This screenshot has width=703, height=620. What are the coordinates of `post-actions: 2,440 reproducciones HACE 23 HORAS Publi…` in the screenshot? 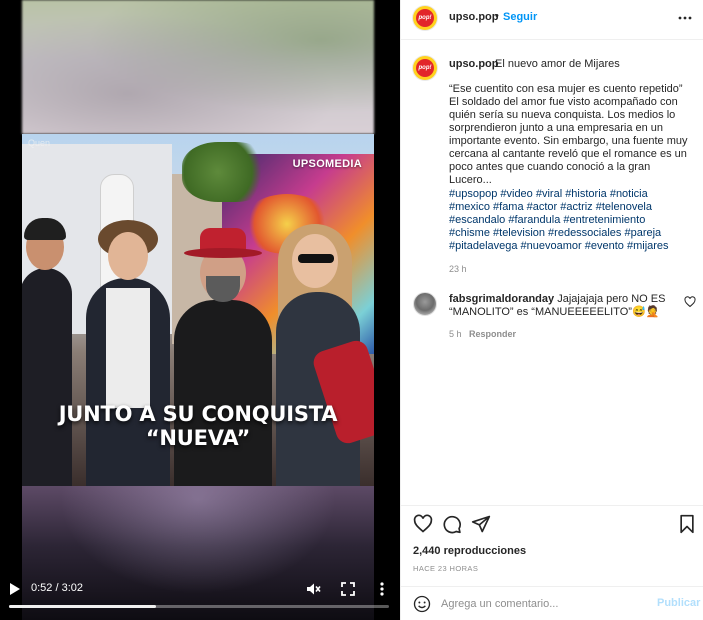 It's located at (552, 562).